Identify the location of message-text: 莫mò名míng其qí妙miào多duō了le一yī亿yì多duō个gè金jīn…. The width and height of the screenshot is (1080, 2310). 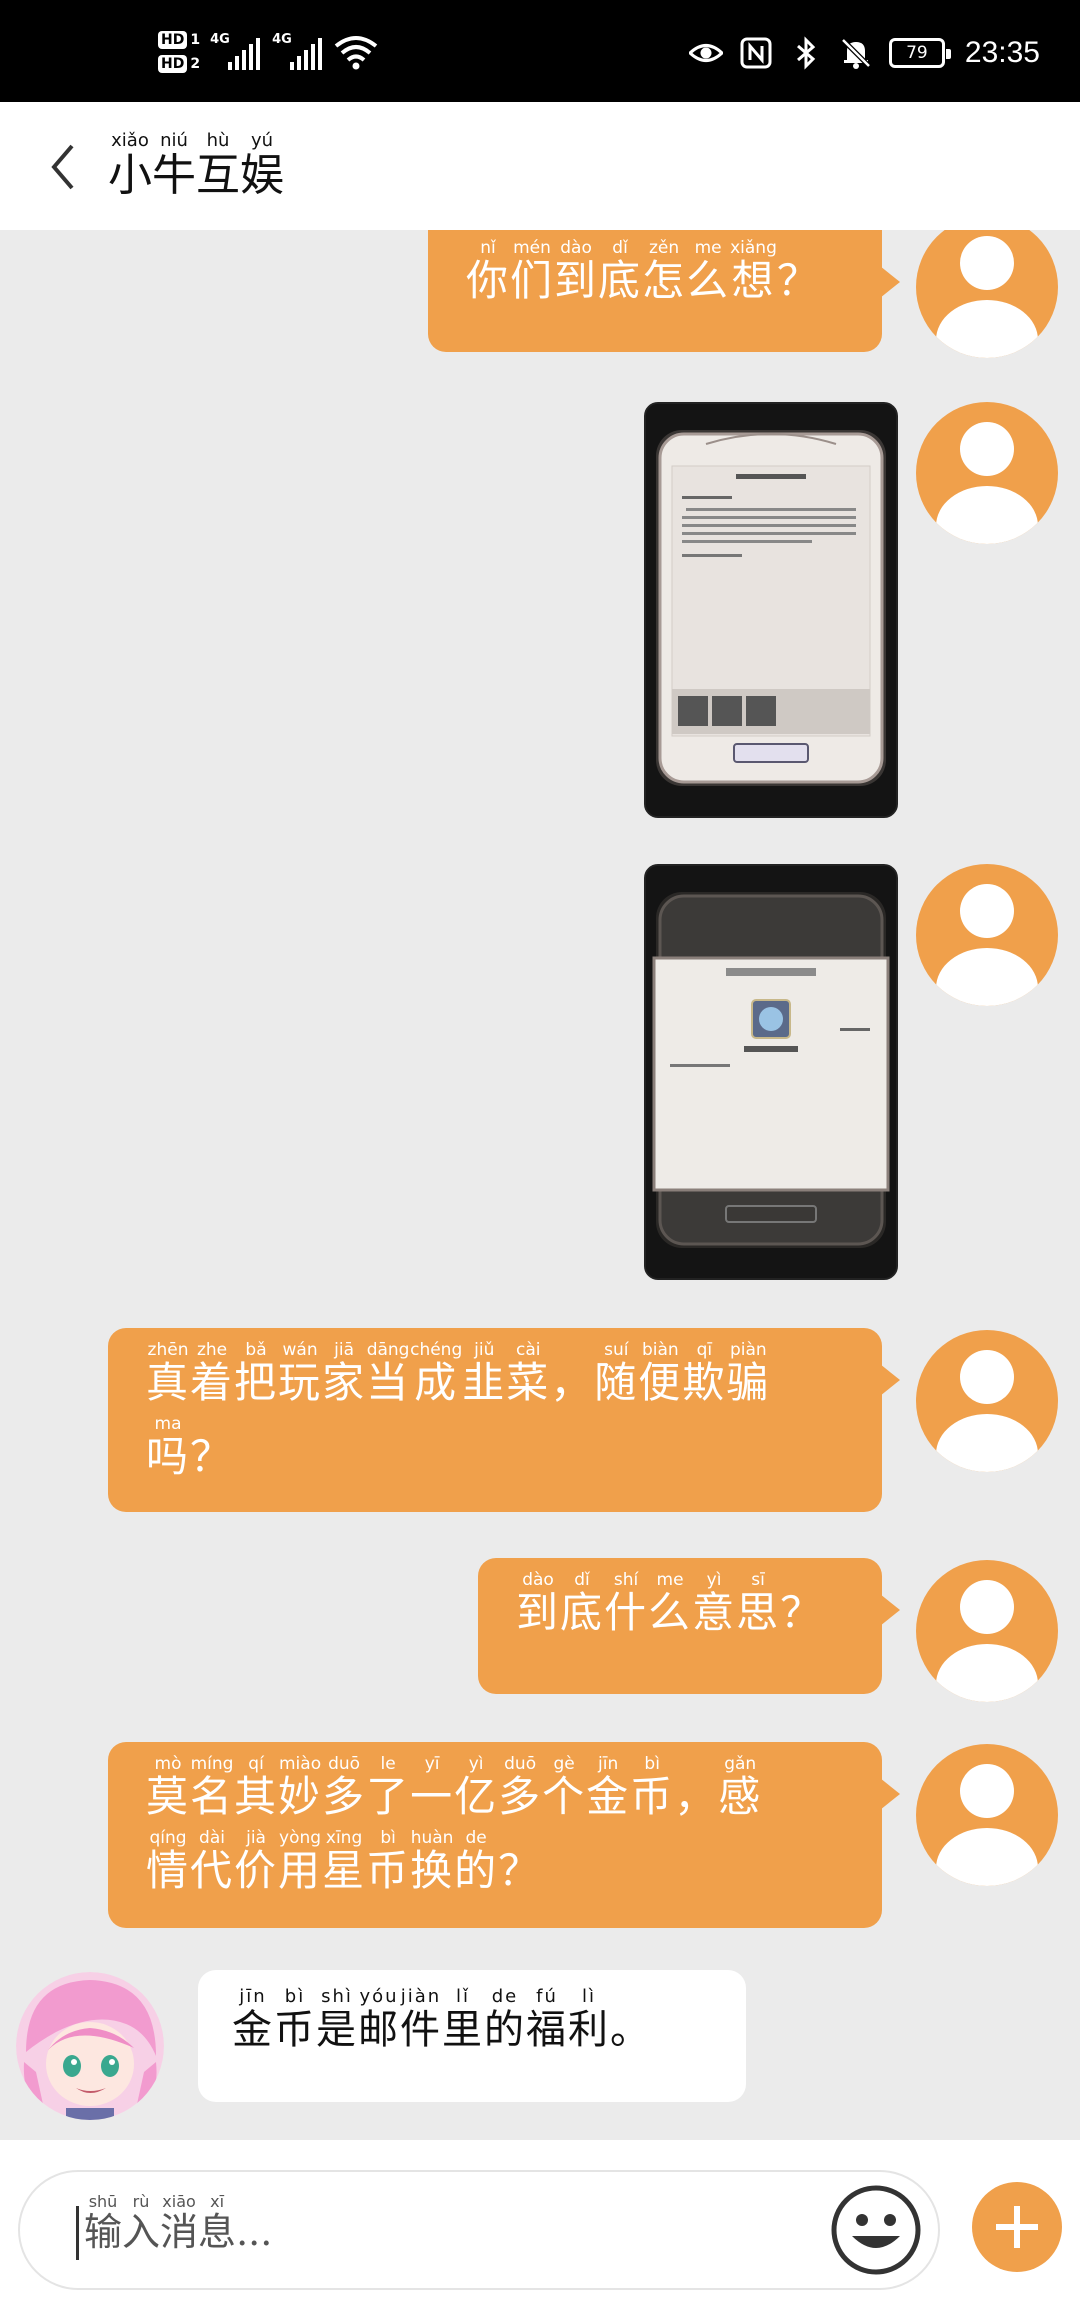
(495, 1830).